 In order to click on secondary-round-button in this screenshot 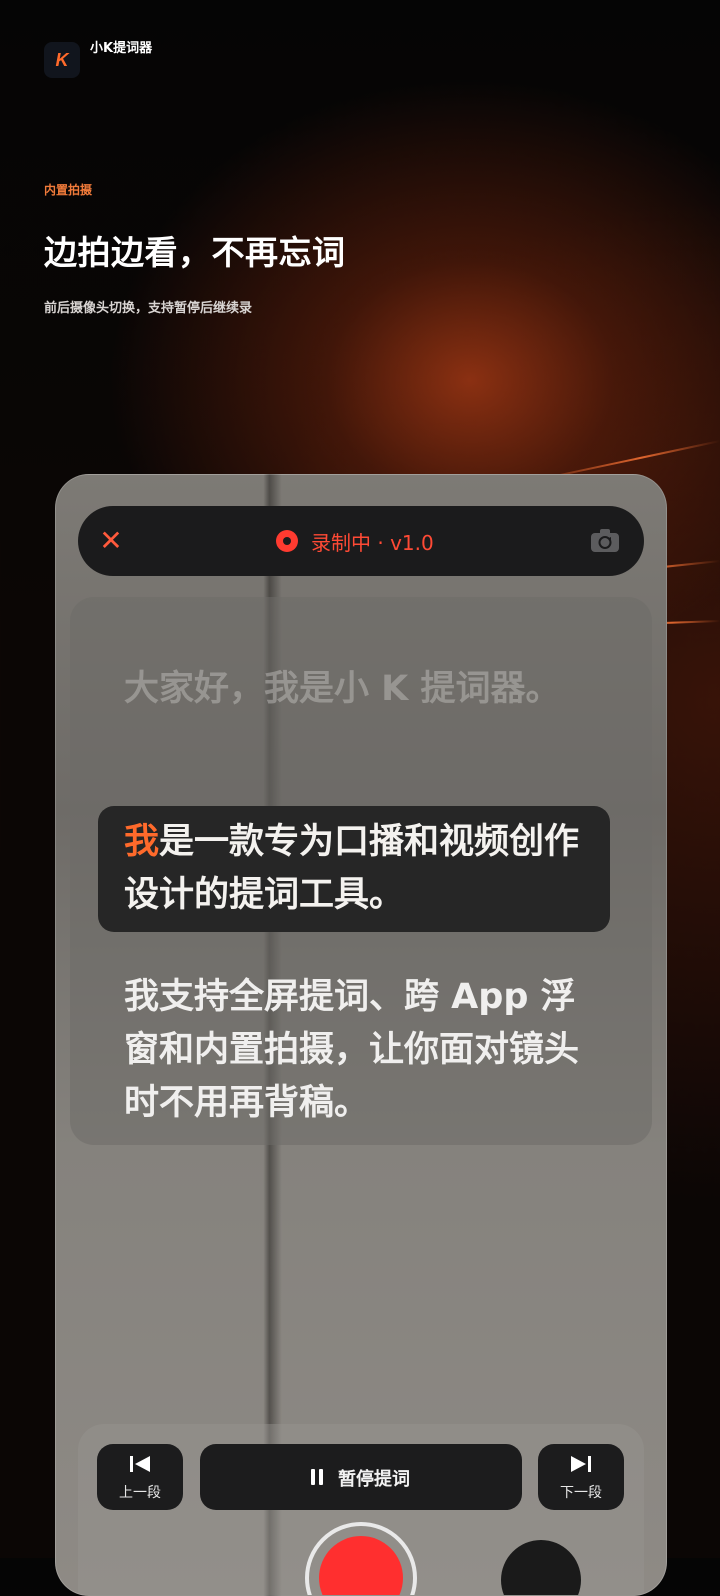, I will do `click(541, 1567)`.